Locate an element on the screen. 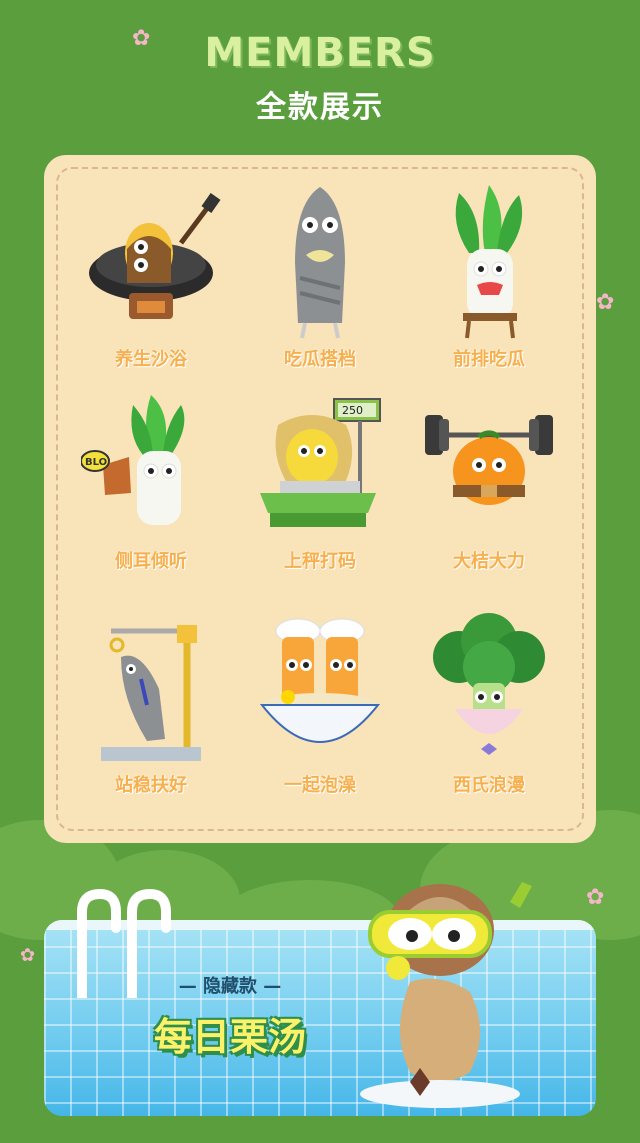 The width and height of the screenshot is (640, 1143). member-item: 养生沙浴 is located at coordinates (151, 283).